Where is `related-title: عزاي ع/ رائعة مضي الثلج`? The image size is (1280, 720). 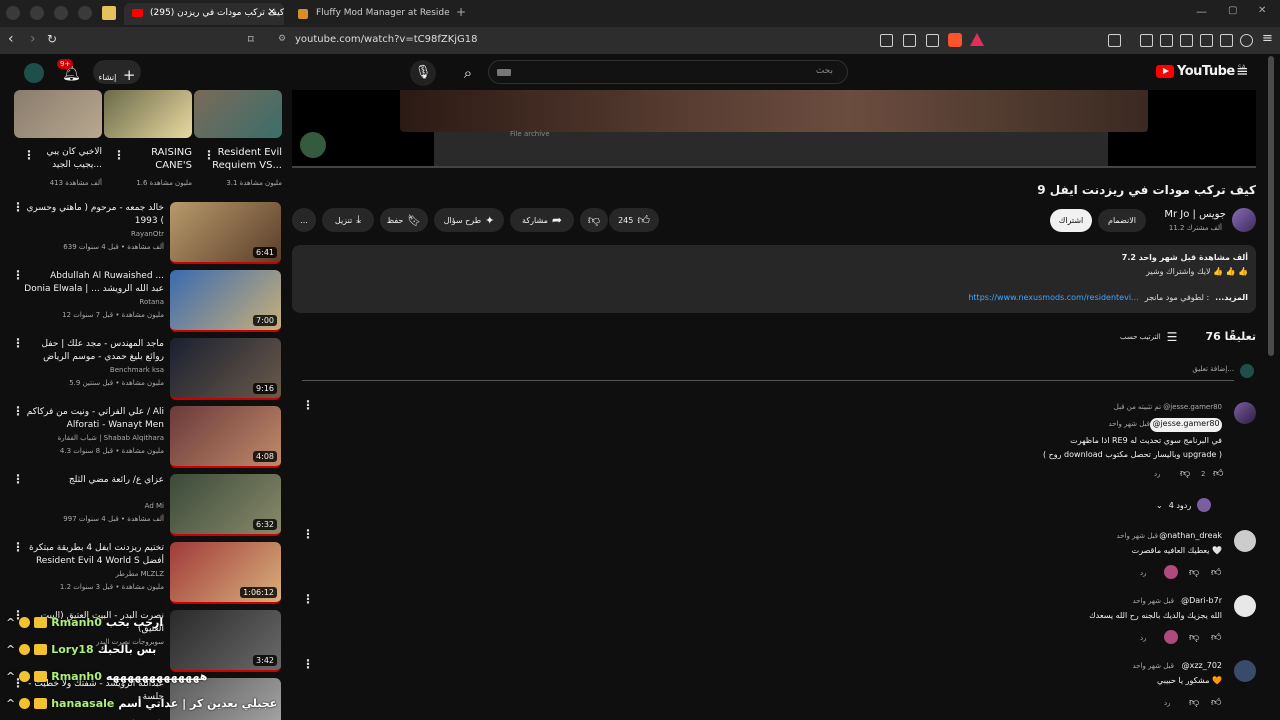
related-title: عزاي ع/ رائعة مضي الثلج is located at coordinates (94, 487).